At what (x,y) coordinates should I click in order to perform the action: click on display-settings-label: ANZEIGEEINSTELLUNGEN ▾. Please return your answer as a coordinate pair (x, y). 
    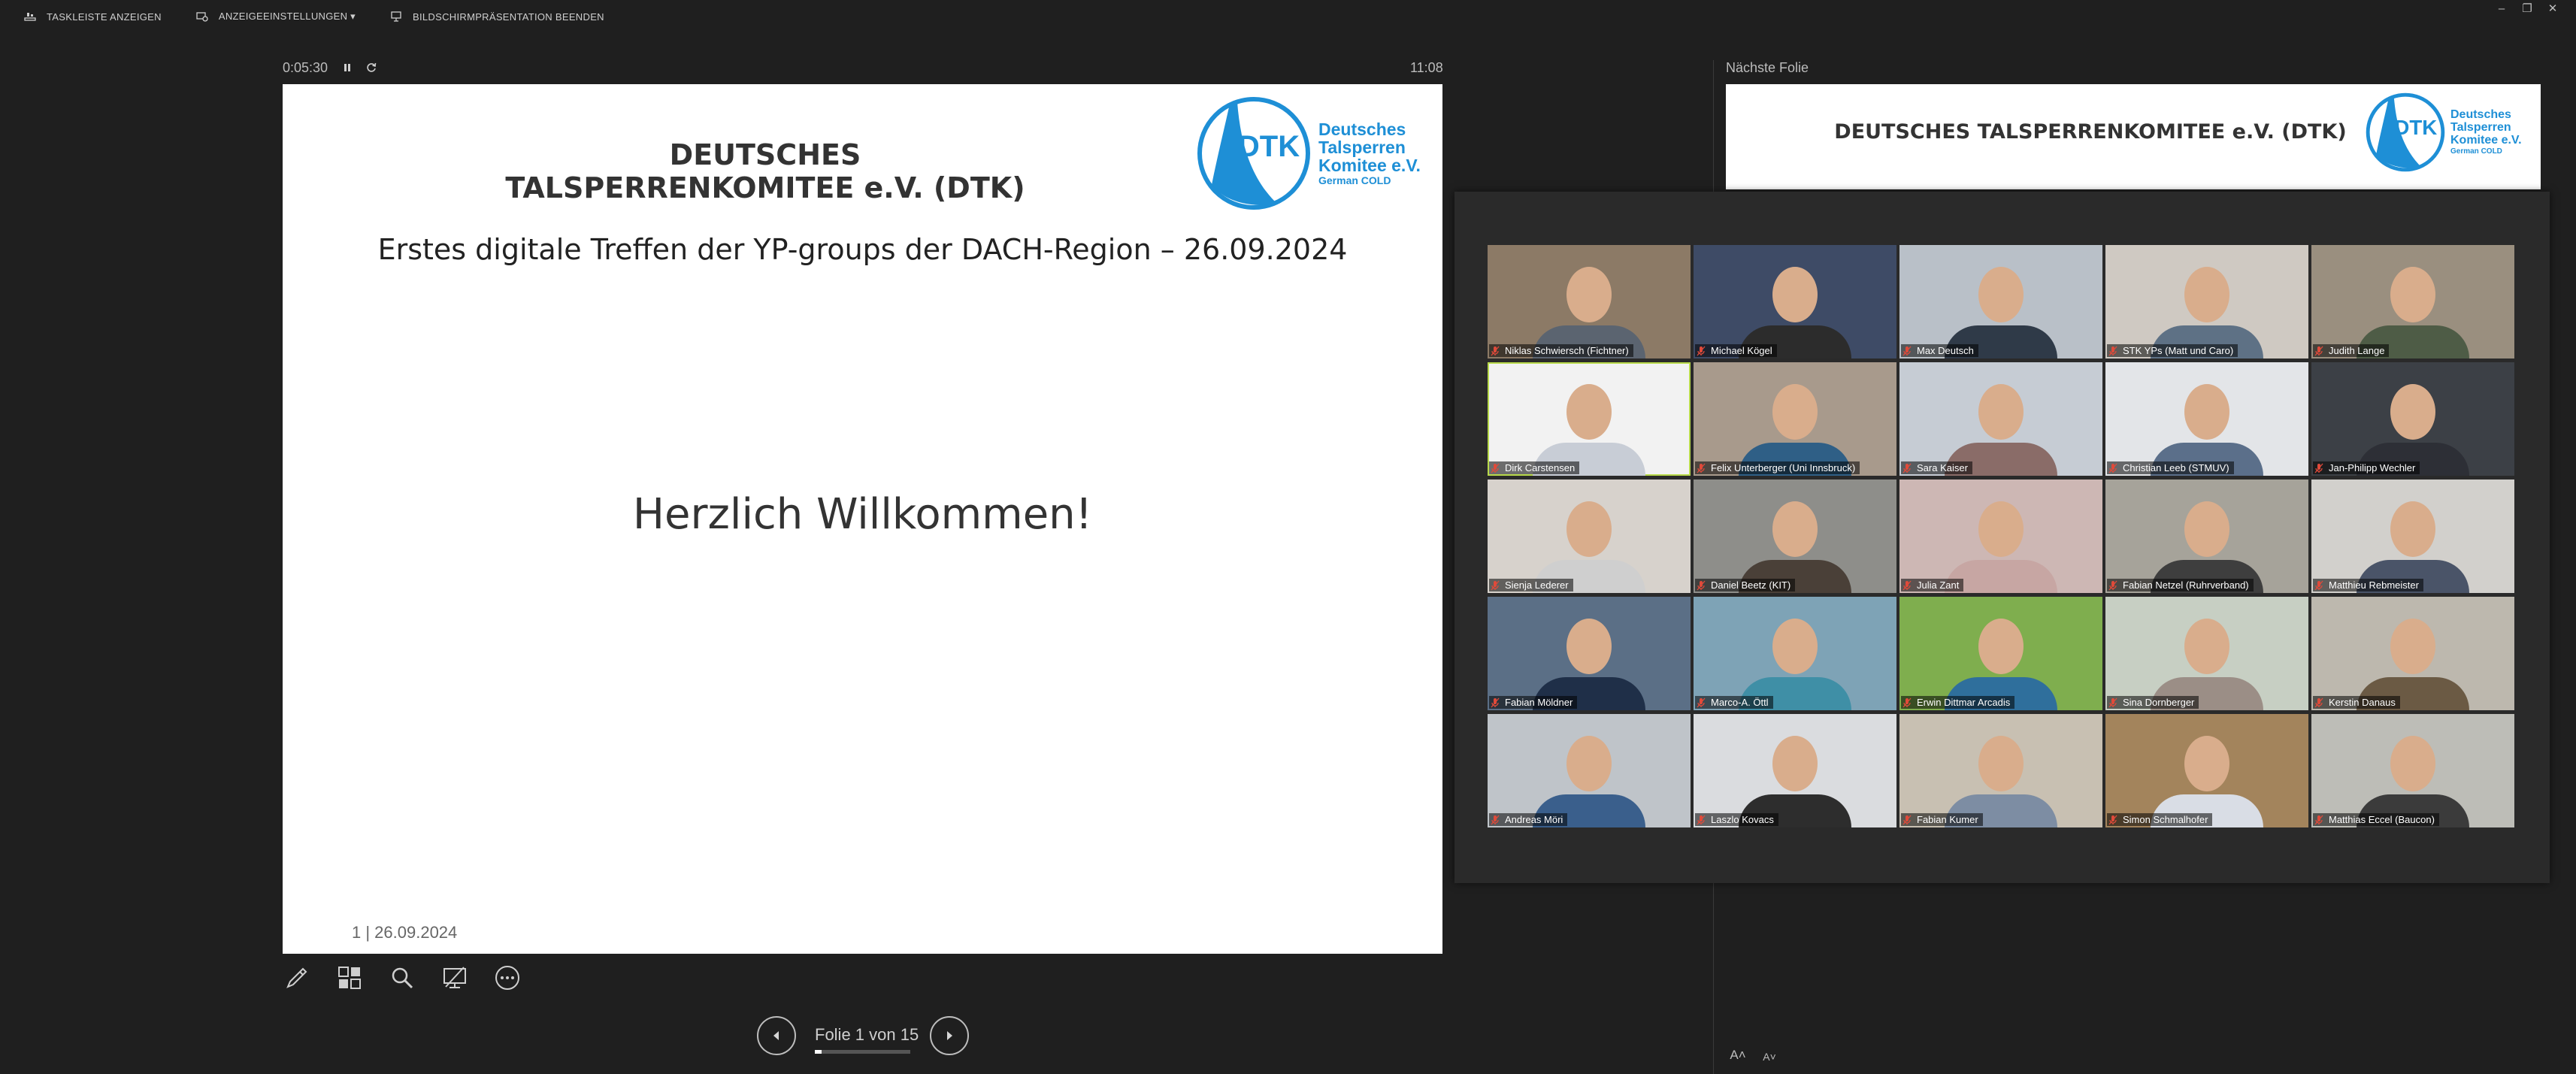
    Looking at the image, I should click on (287, 16).